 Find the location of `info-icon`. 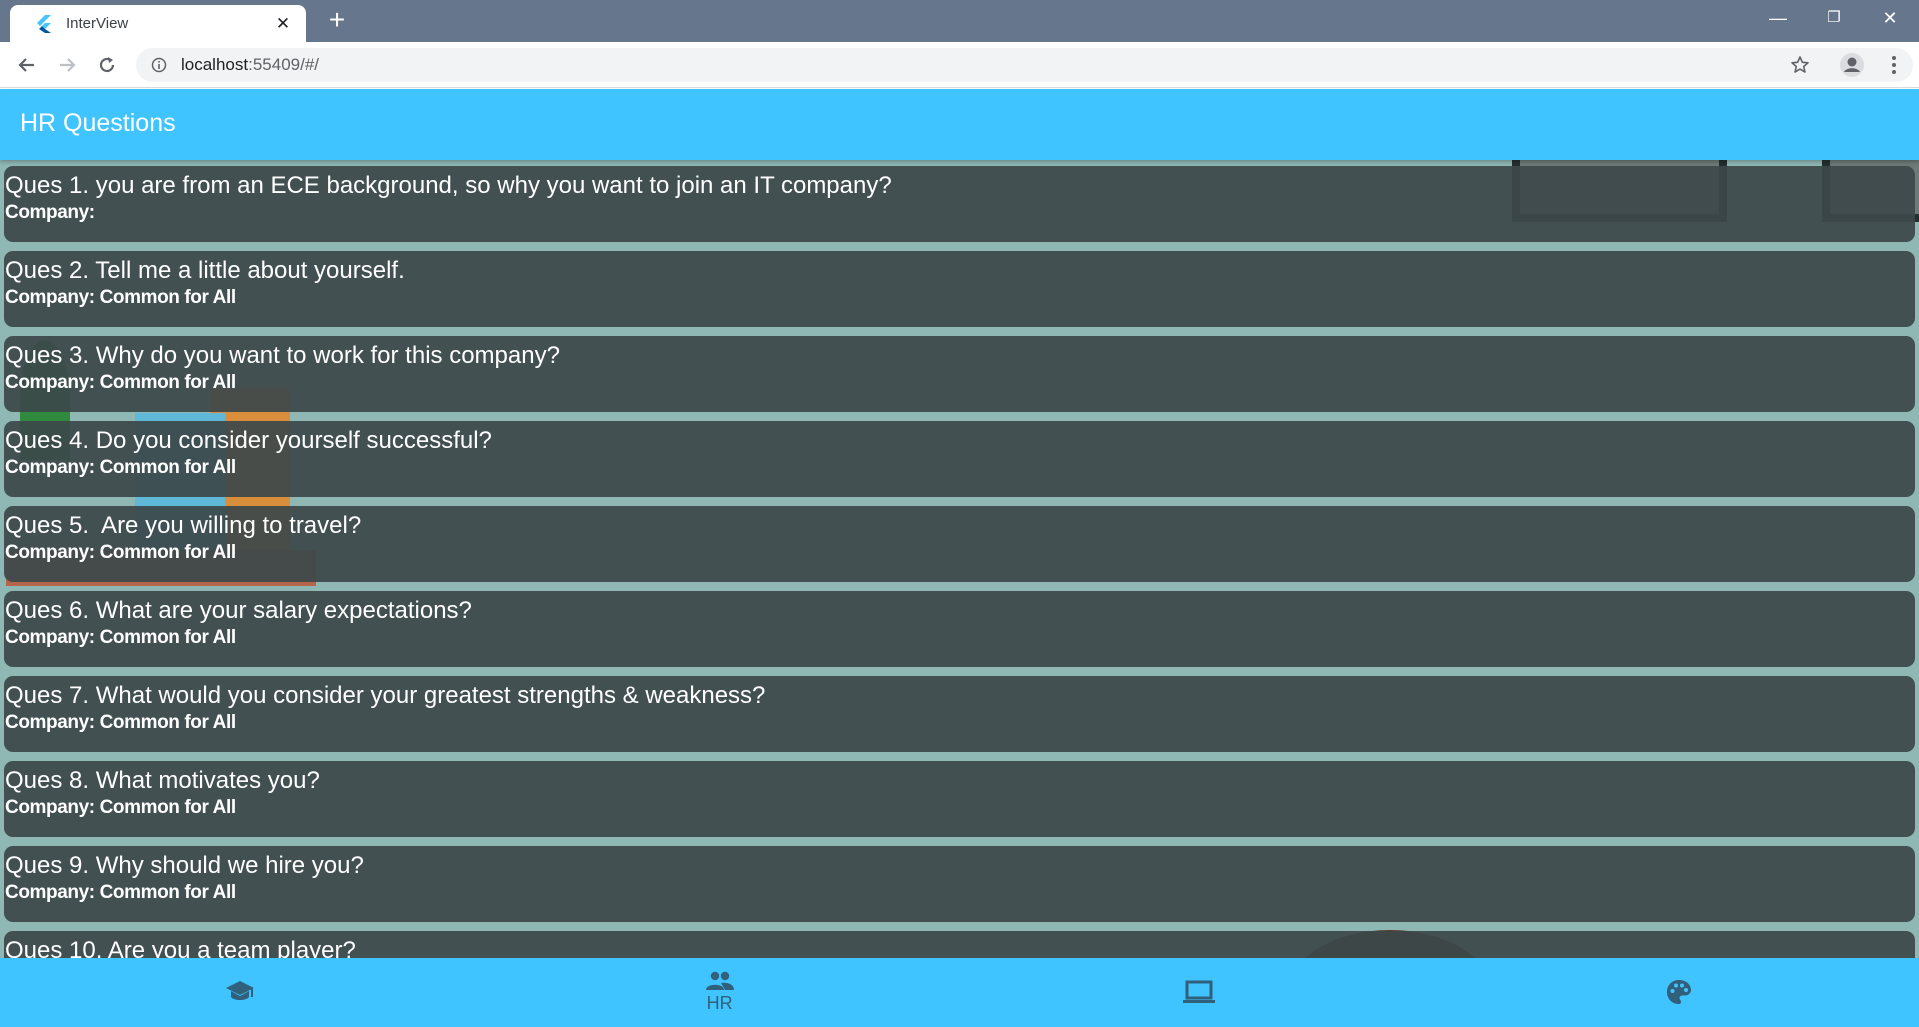

info-icon is located at coordinates (159, 65).